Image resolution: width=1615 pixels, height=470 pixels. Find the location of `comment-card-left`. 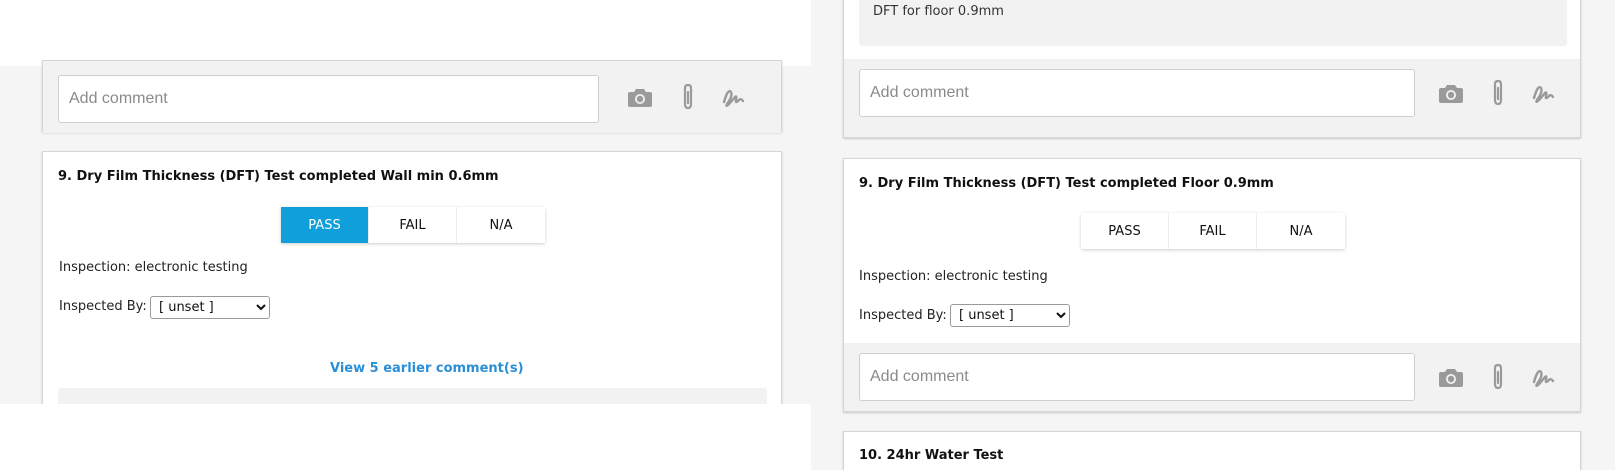

comment-card-left is located at coordinates (412, 96).